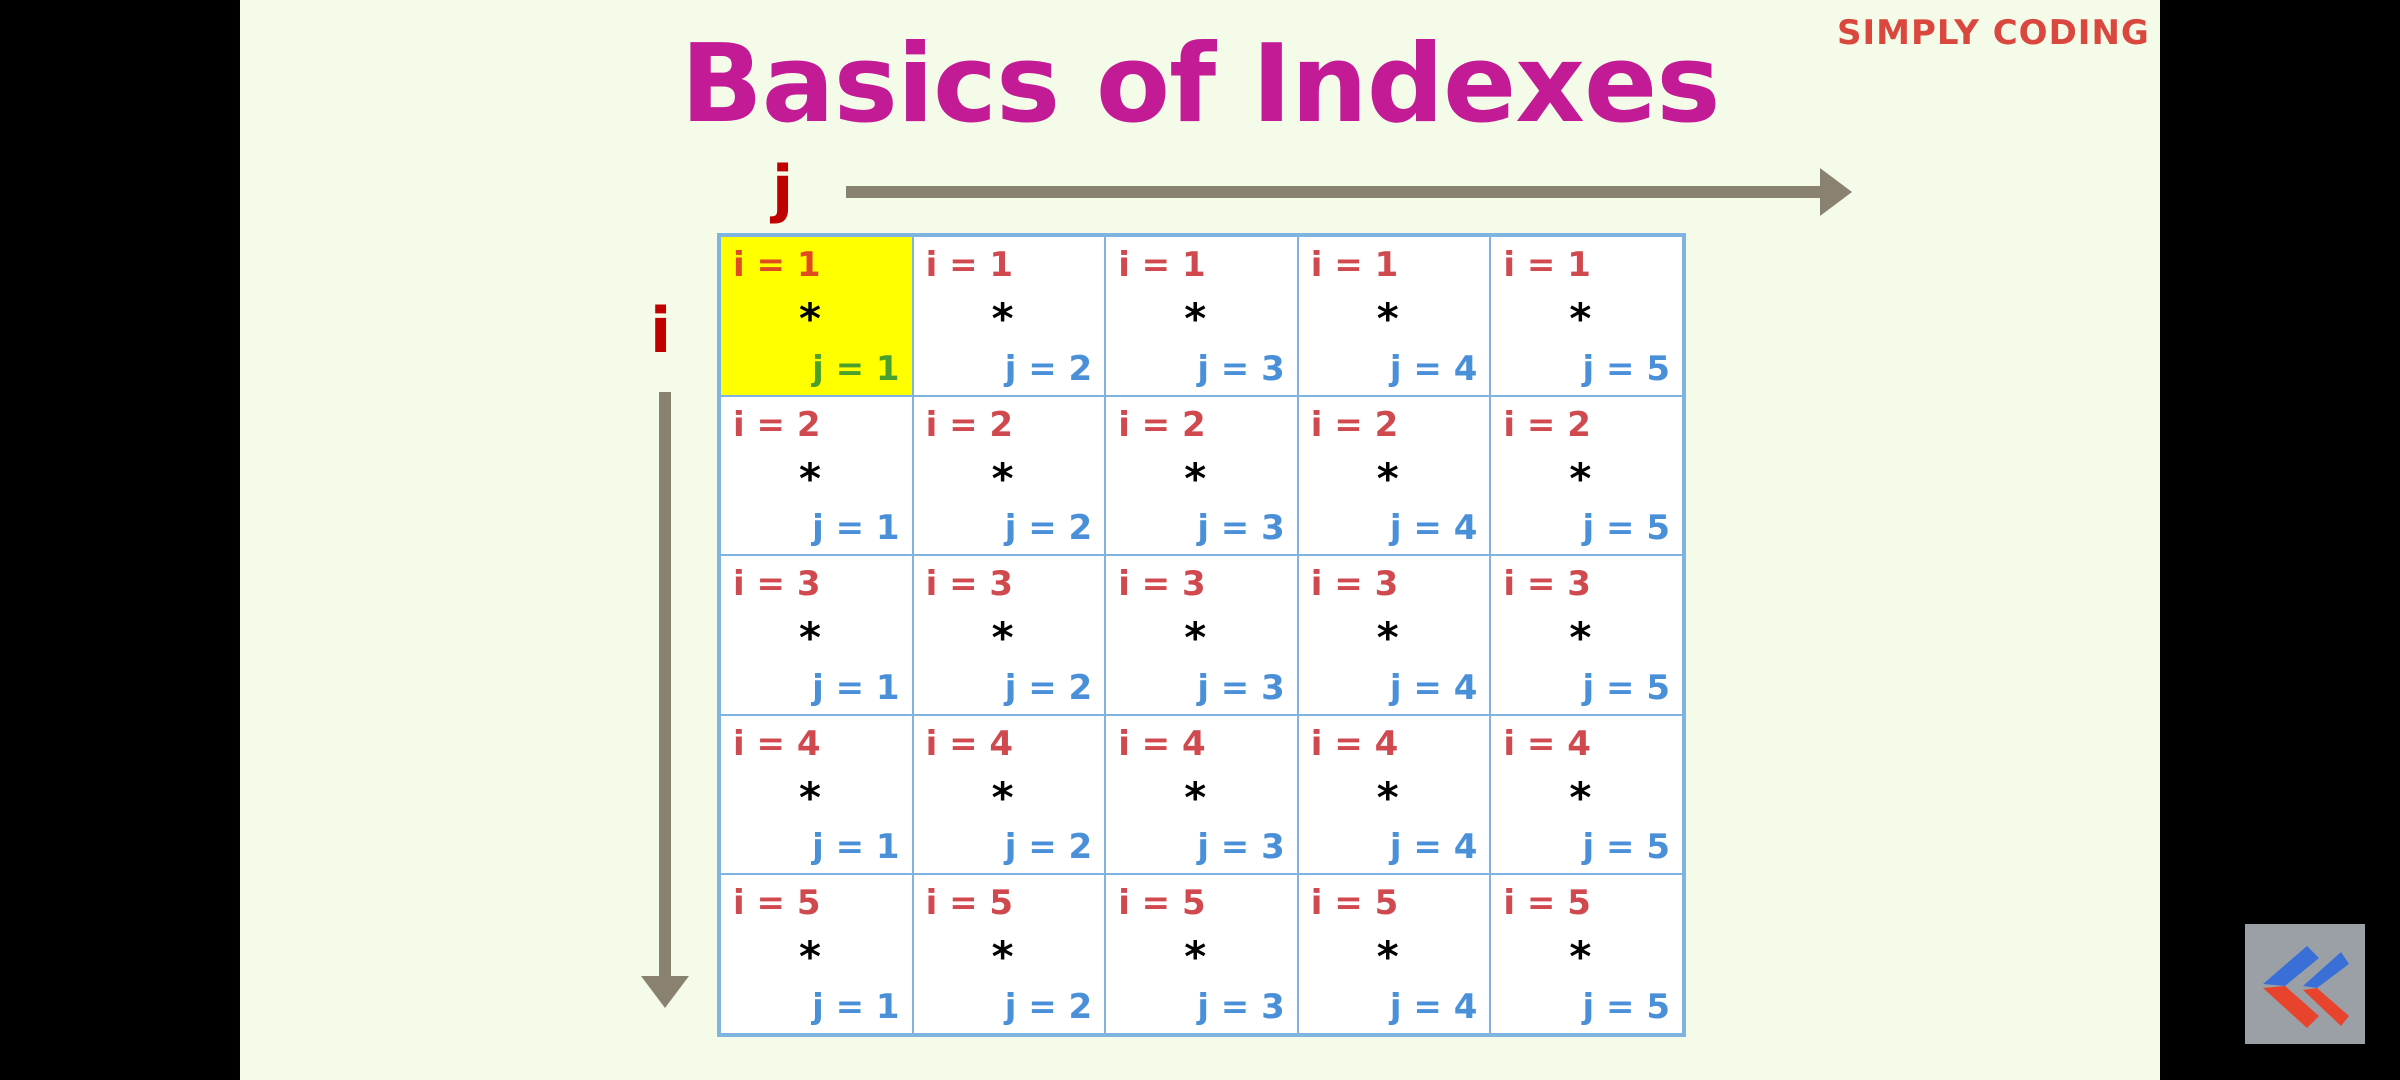 The image size is (2400, 1080). What do you see at coordinates (1201, 954) in the screenshot?
I see `grid-cell: i = 5 * j = 3` at bounding box center [1201, 954].